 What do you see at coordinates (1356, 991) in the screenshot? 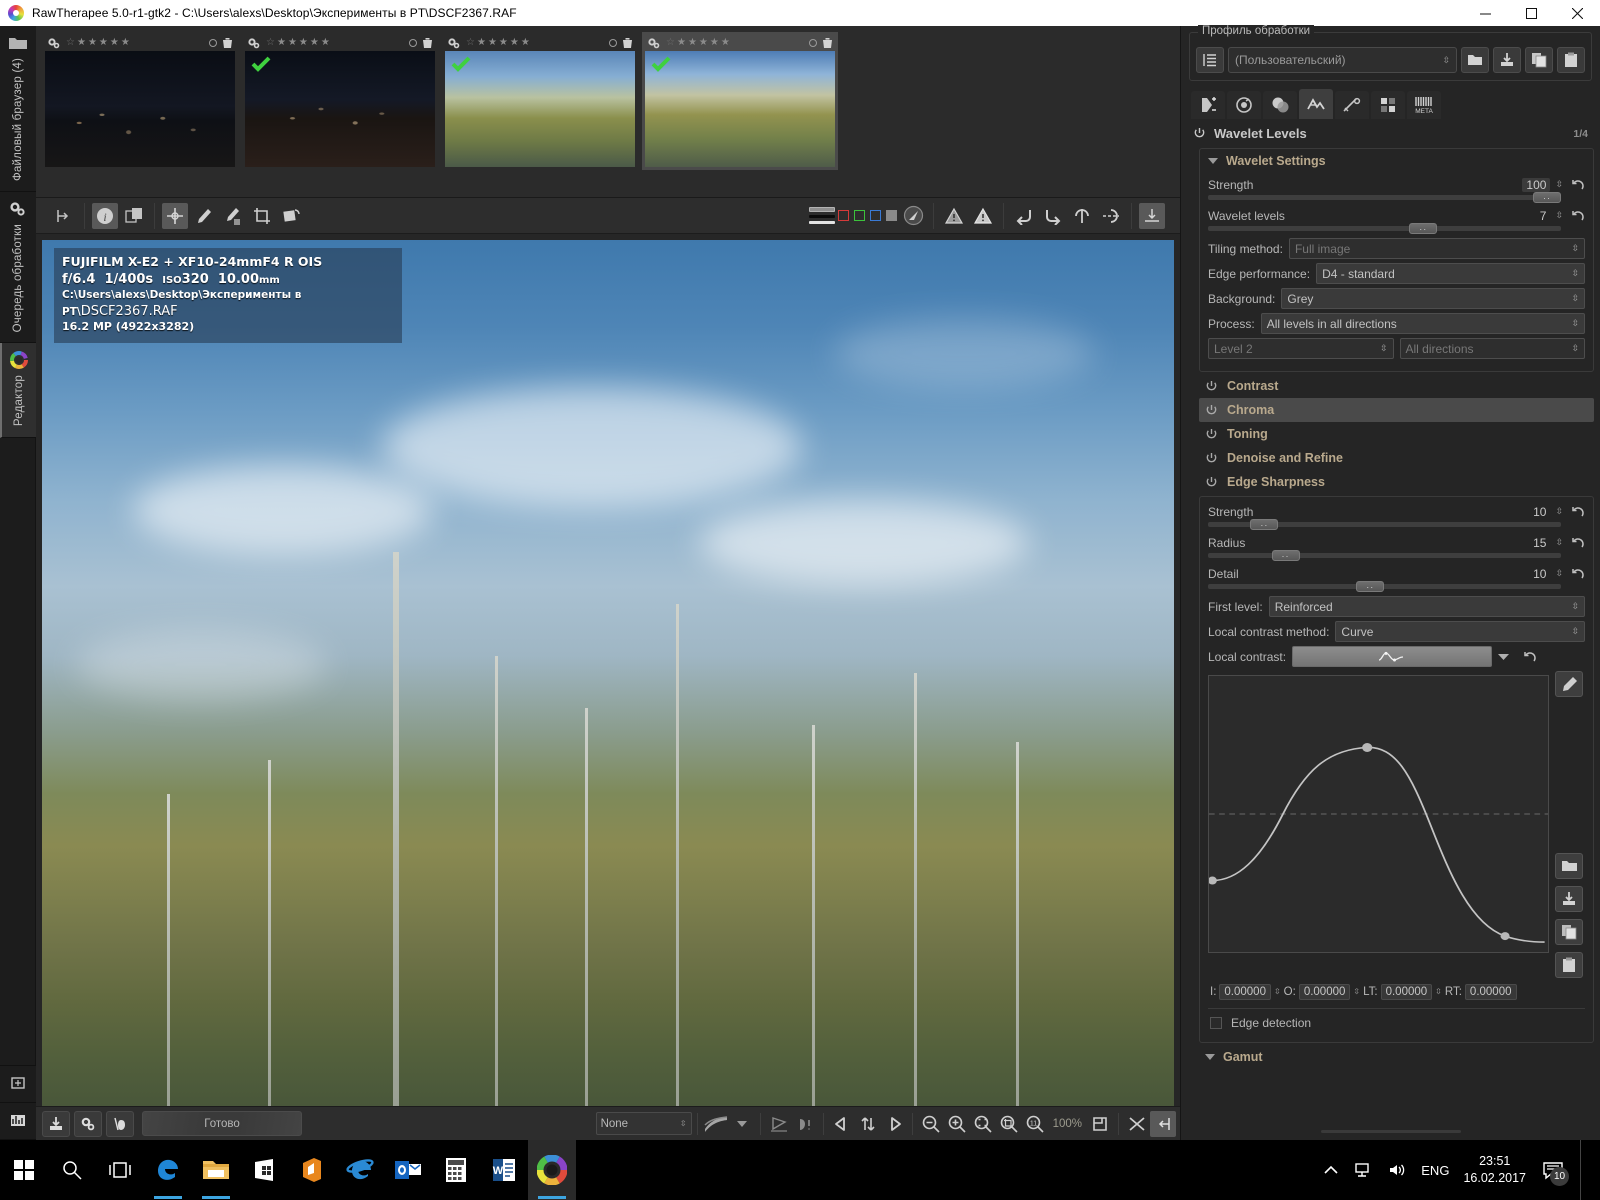
I see `coord-o-spinner: ⇳` at bounding box center [1356, 991].